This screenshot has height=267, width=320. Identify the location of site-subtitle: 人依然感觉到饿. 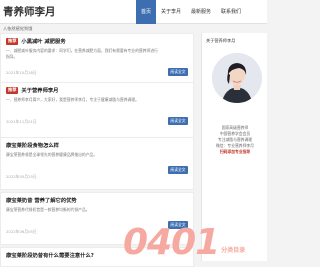
(18, 28).